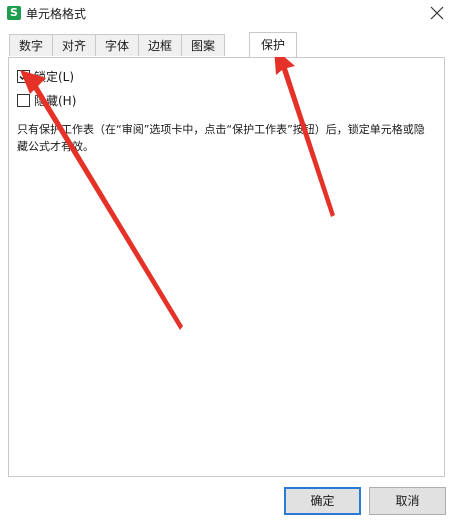 The width and height of the screenshot is (453, 521). What do you see at coordinates (31, 45) in the screenshot?
I see `tab-number: 数字` at bounding box center [31, 45].